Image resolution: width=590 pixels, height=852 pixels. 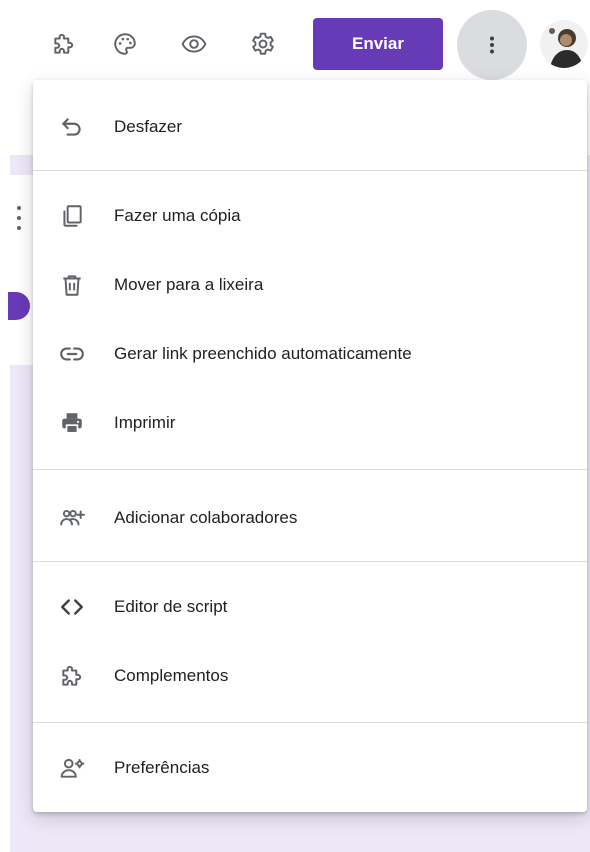 What do you see at coordinates (378, 44) in the screenshot?
I see `send-button: Enviar` at bounding box center [378, 44].